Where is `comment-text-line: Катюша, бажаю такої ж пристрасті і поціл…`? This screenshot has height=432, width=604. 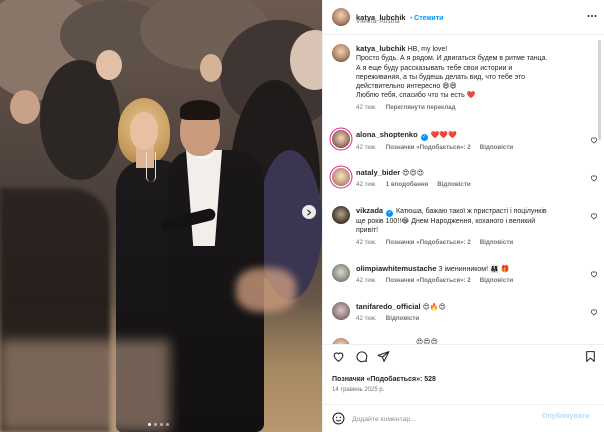
comment-text-line: Катюша, бажаю такої ж пристрасті і поціл… is located at coordinates (471, 211).